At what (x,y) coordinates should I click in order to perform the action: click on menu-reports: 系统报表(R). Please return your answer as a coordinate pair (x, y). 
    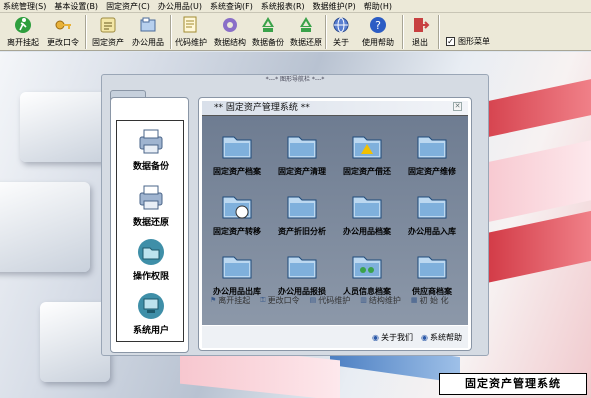
    Looking at the image, I should click on (283, 6).